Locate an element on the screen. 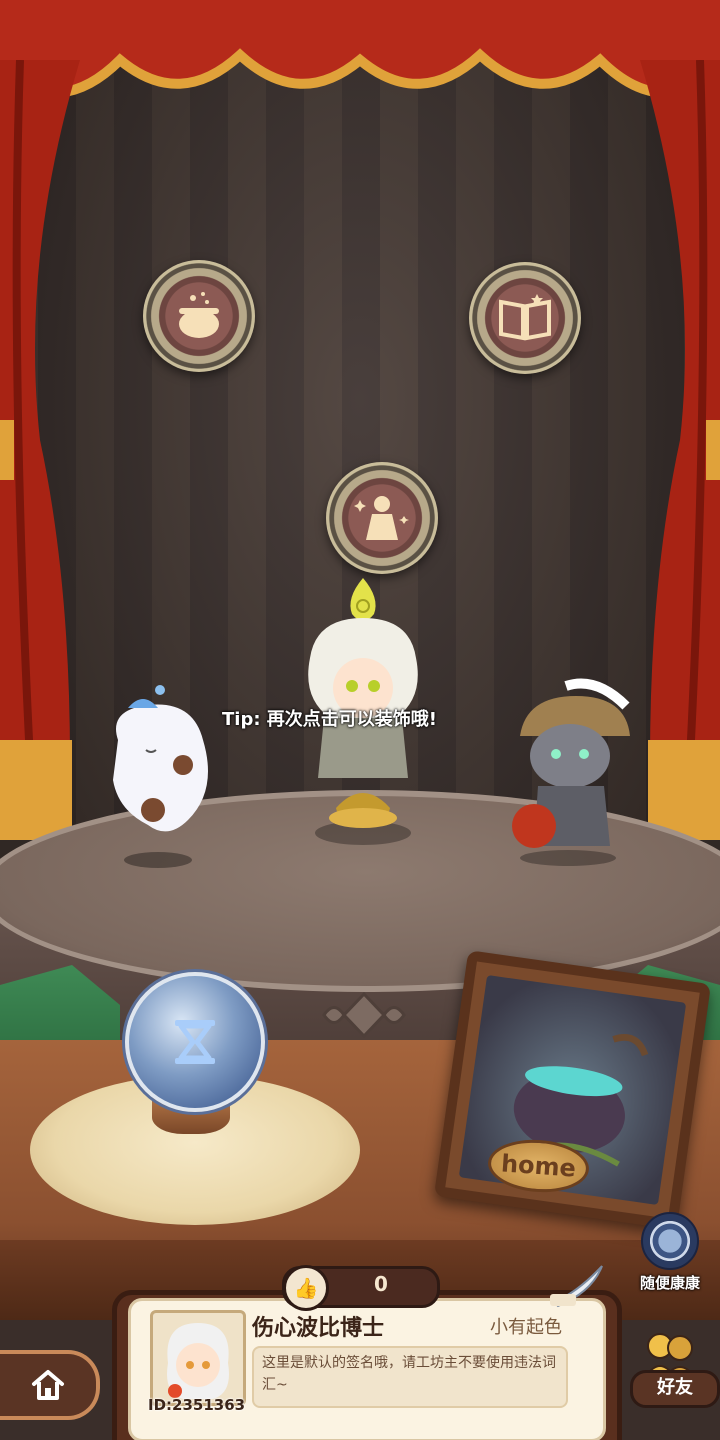 Image resolution: width=720 pixels, height=1440 pixels. cauldron-medallion is located at coordinates (199, 316).